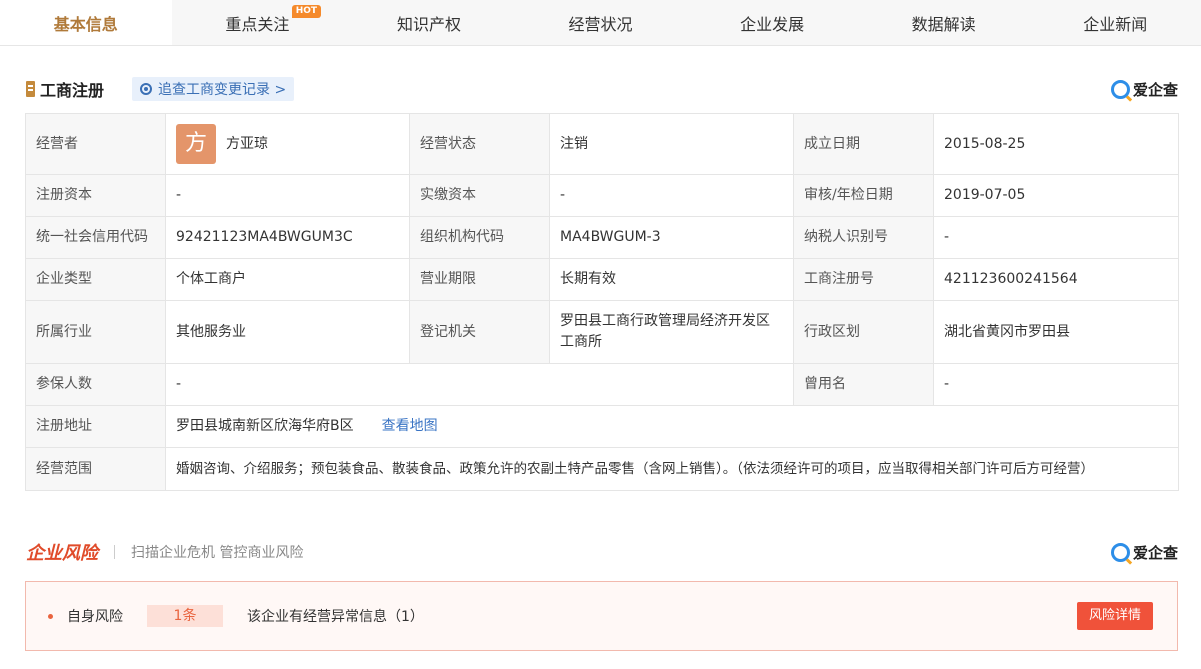 The height and width of the screenshot is (669, 1201). I want to click on tab-basic-info: 基本信息, so click(86, 22).